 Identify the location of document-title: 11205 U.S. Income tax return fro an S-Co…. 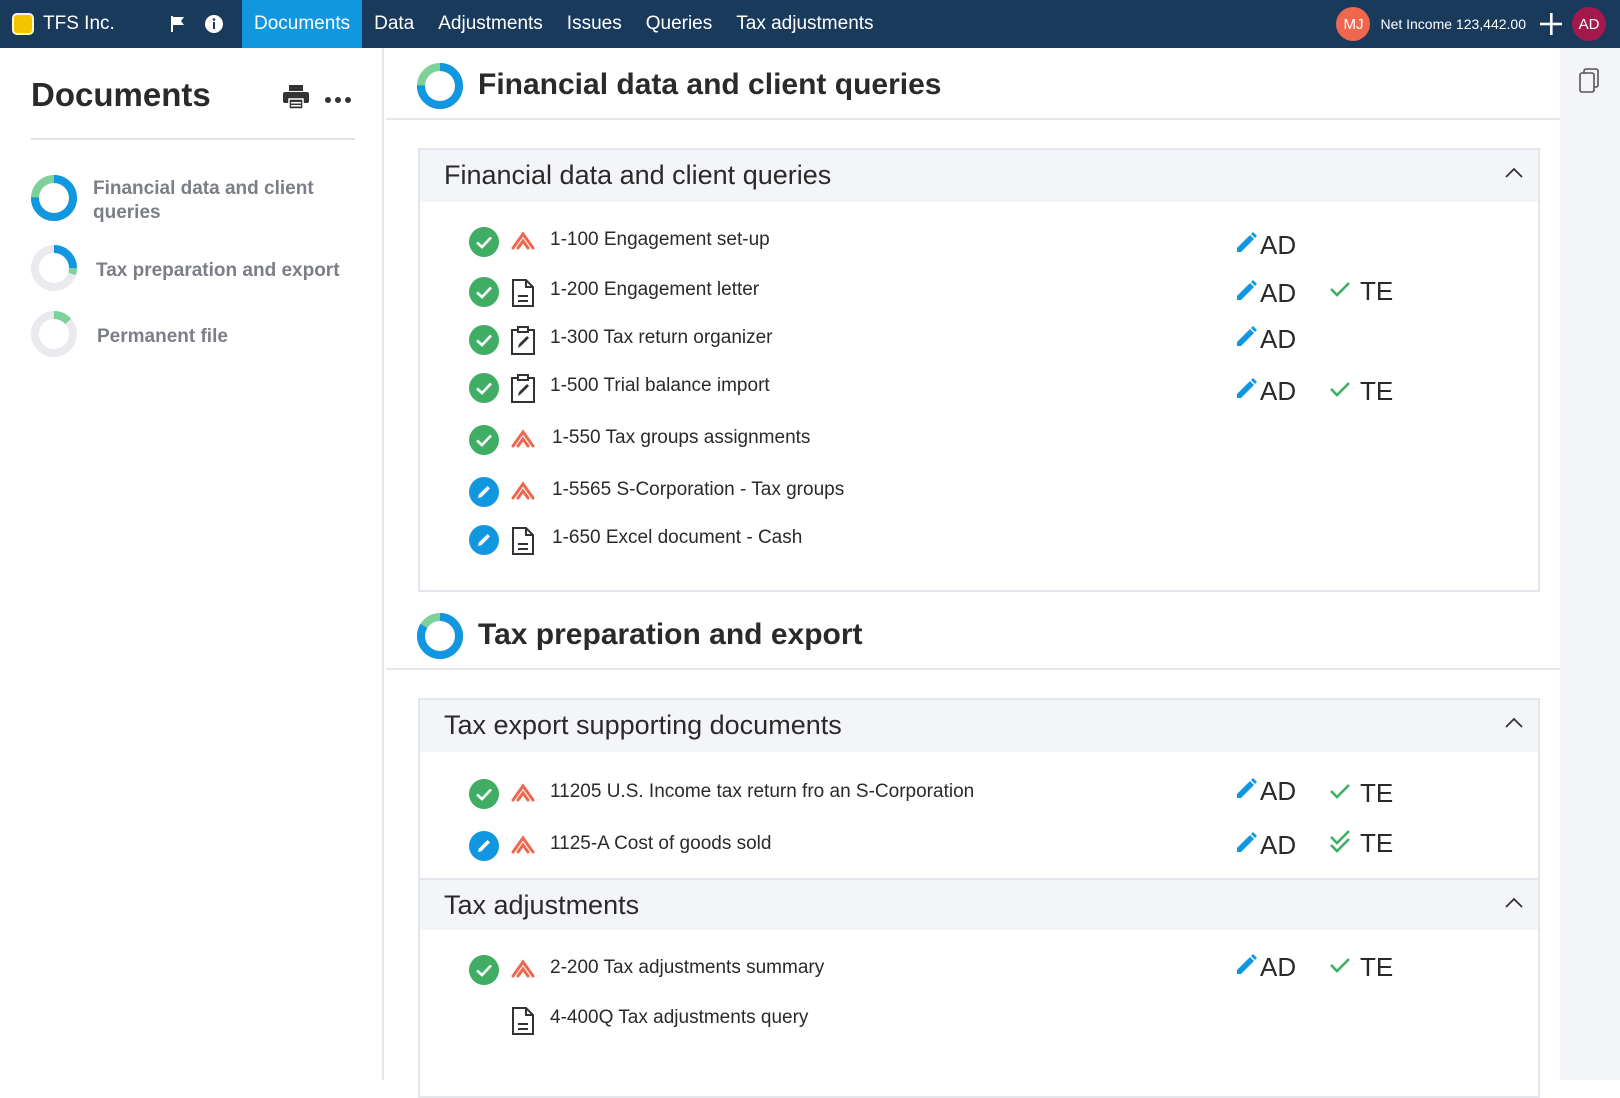
(762, 792).